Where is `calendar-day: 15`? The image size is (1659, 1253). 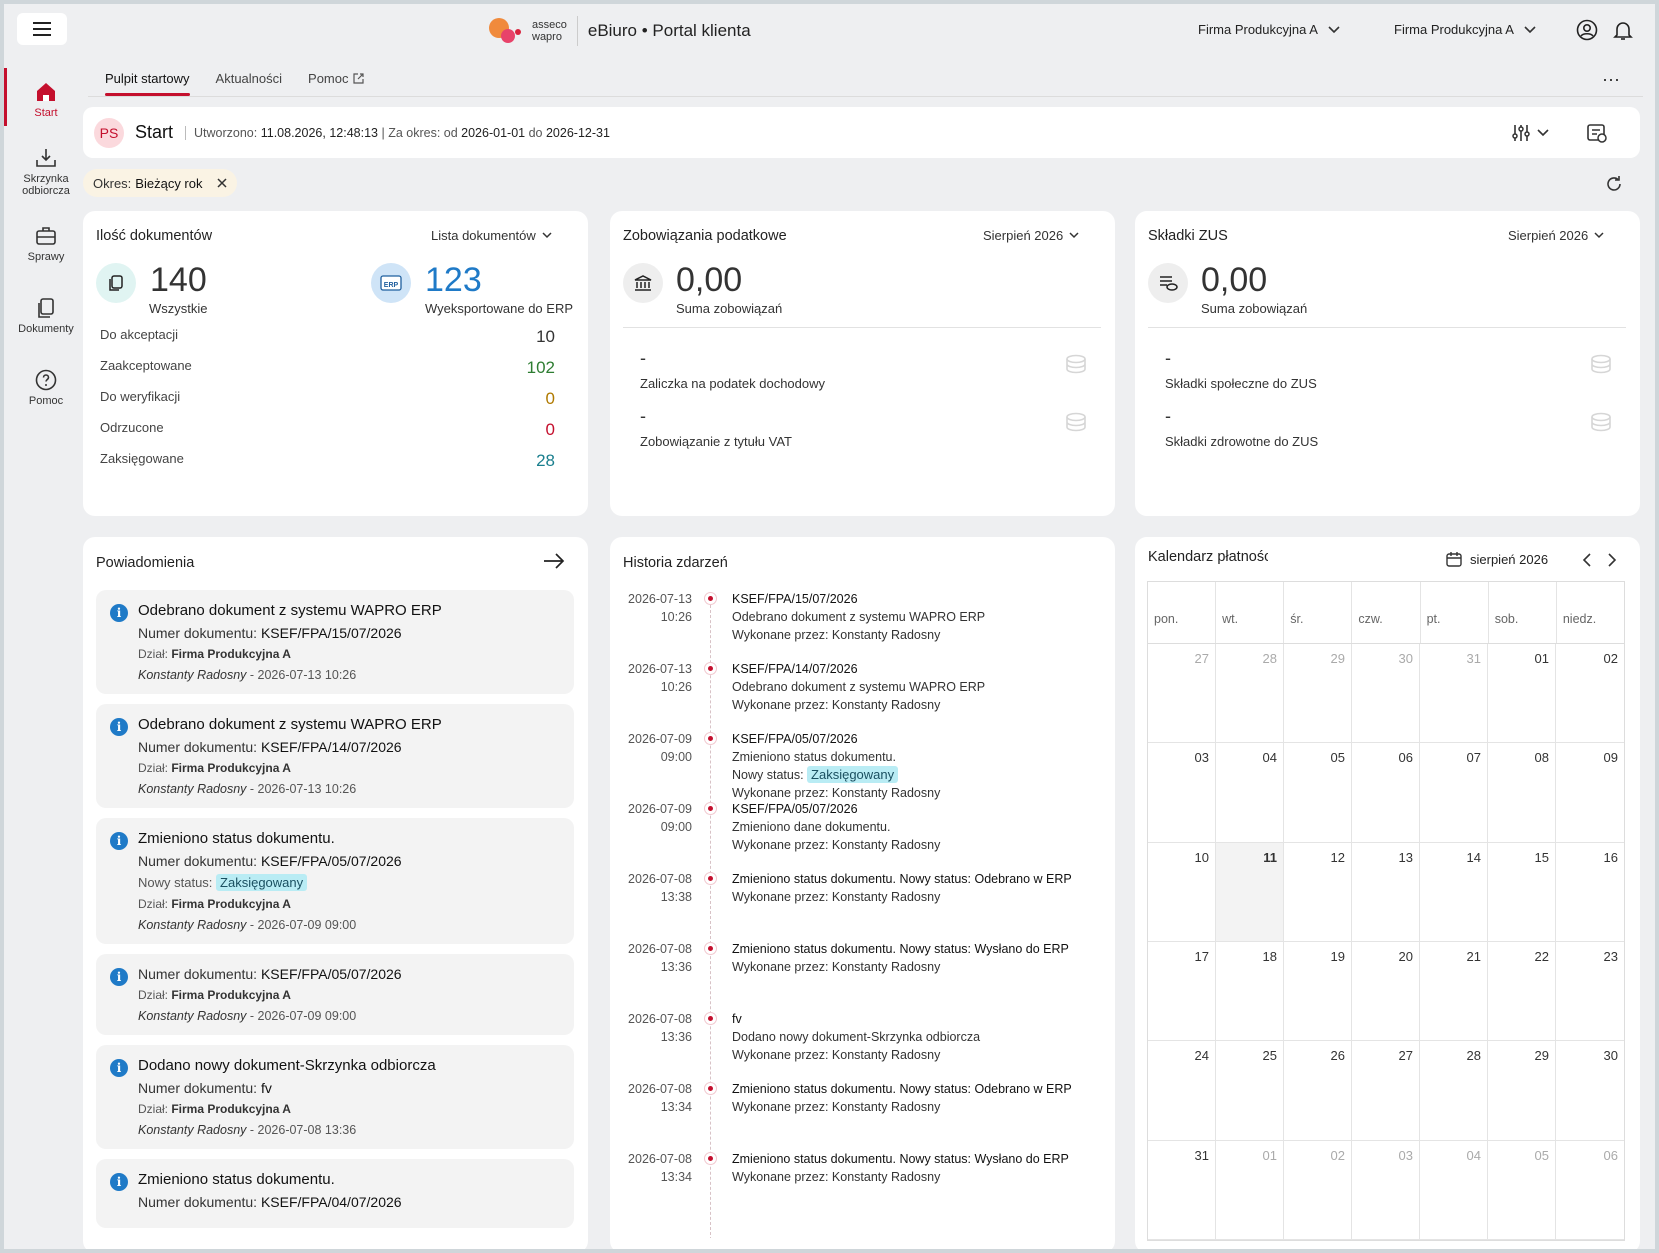
calendar-day: 15 is located at coordinates (1522, 892).